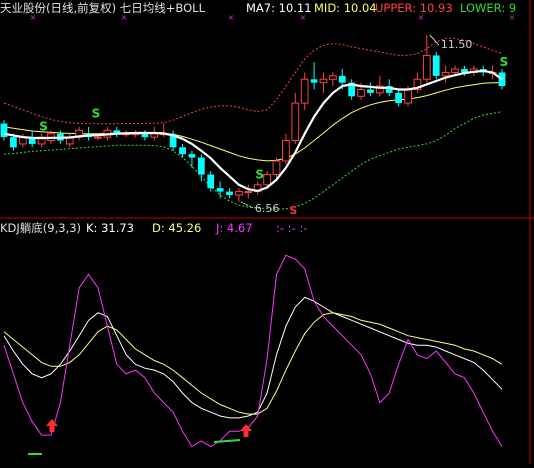  Describe the element at coordinates (96, 114) in the screenshot. I see `signal-s-mark-early: S` at that location.